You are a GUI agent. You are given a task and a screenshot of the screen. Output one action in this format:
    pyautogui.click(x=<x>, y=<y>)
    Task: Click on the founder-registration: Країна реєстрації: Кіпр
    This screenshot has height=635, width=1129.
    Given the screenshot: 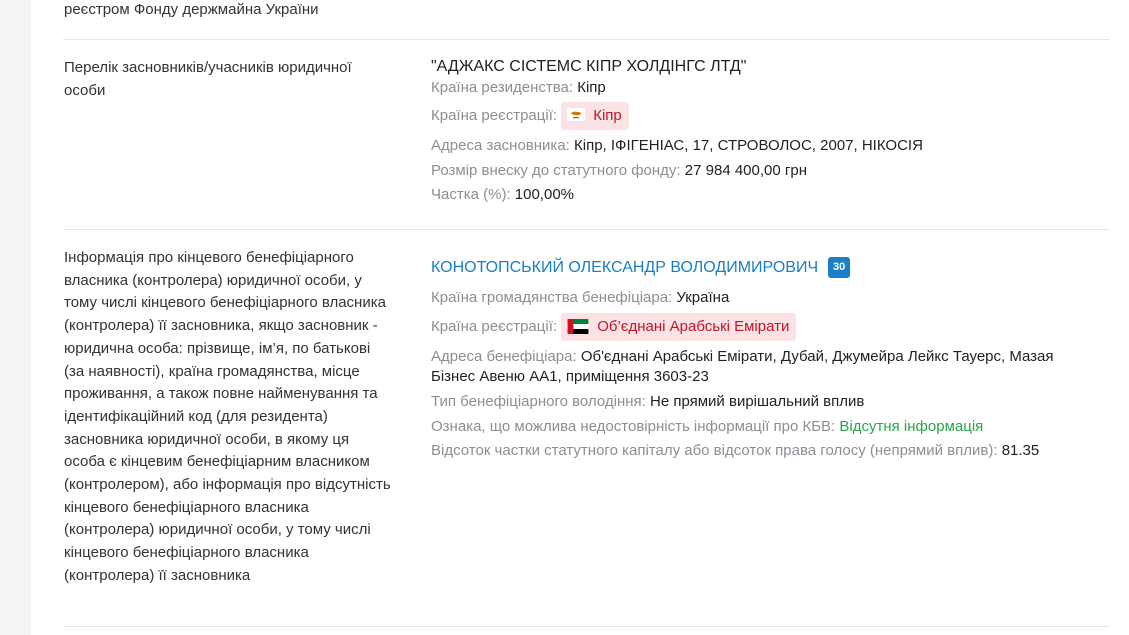 What is the action you would take?
    pyautogui.click(x=530, y=116)
    